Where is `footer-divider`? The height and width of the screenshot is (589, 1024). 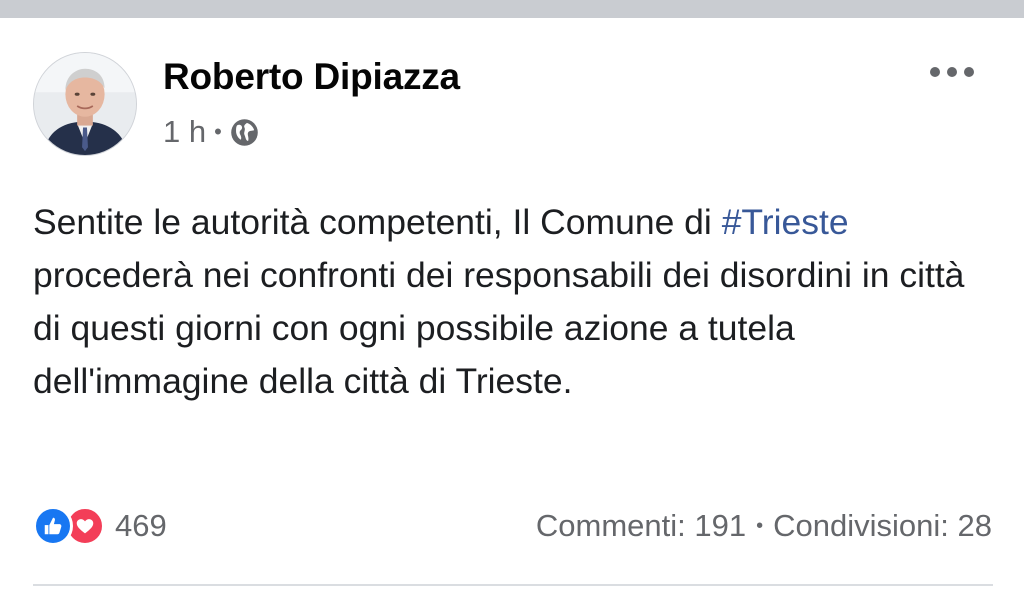
footer-divider is located at coordinates (513, 585).